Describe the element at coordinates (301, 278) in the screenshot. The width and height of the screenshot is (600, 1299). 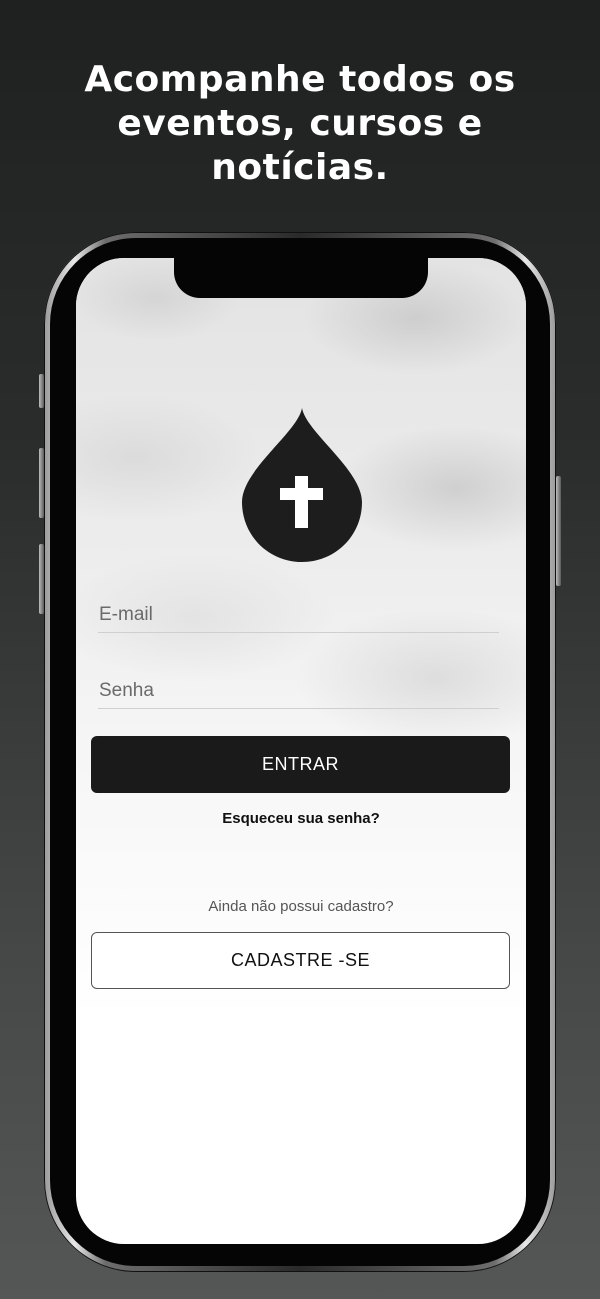
I see `phone-notch` at that location.